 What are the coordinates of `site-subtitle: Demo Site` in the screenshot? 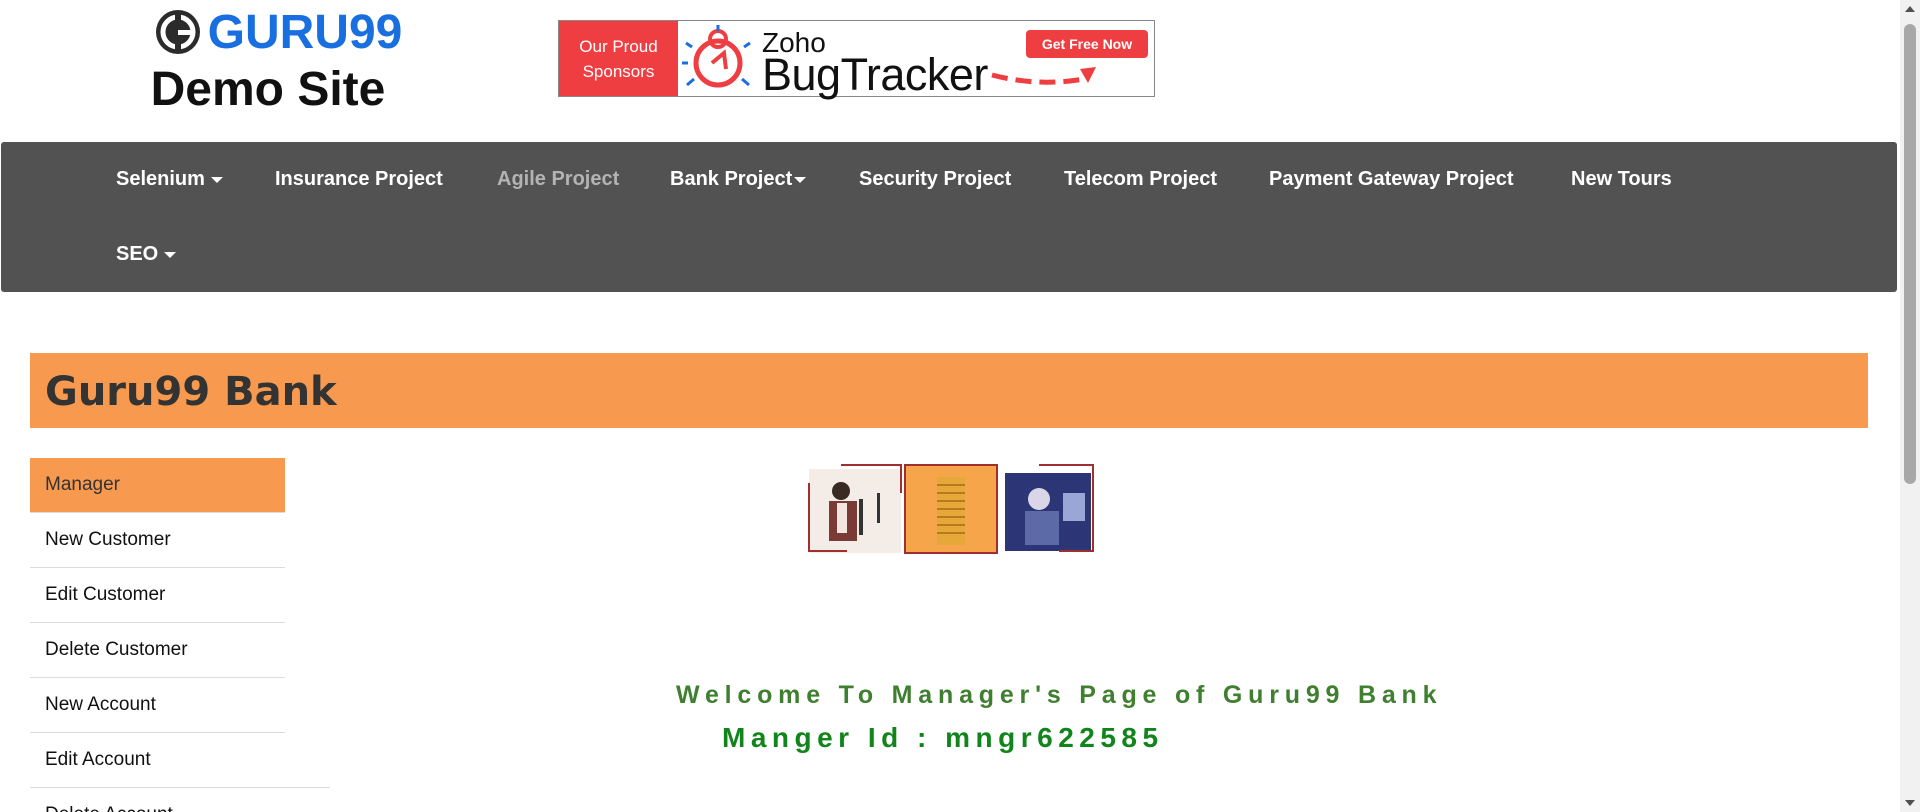 It's located at (268, 89).